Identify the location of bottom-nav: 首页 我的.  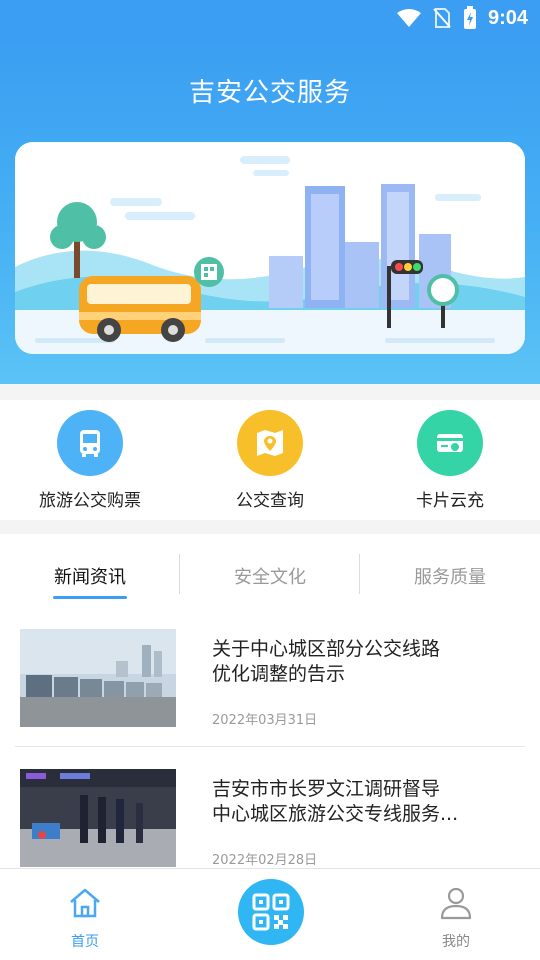
(270, 914).